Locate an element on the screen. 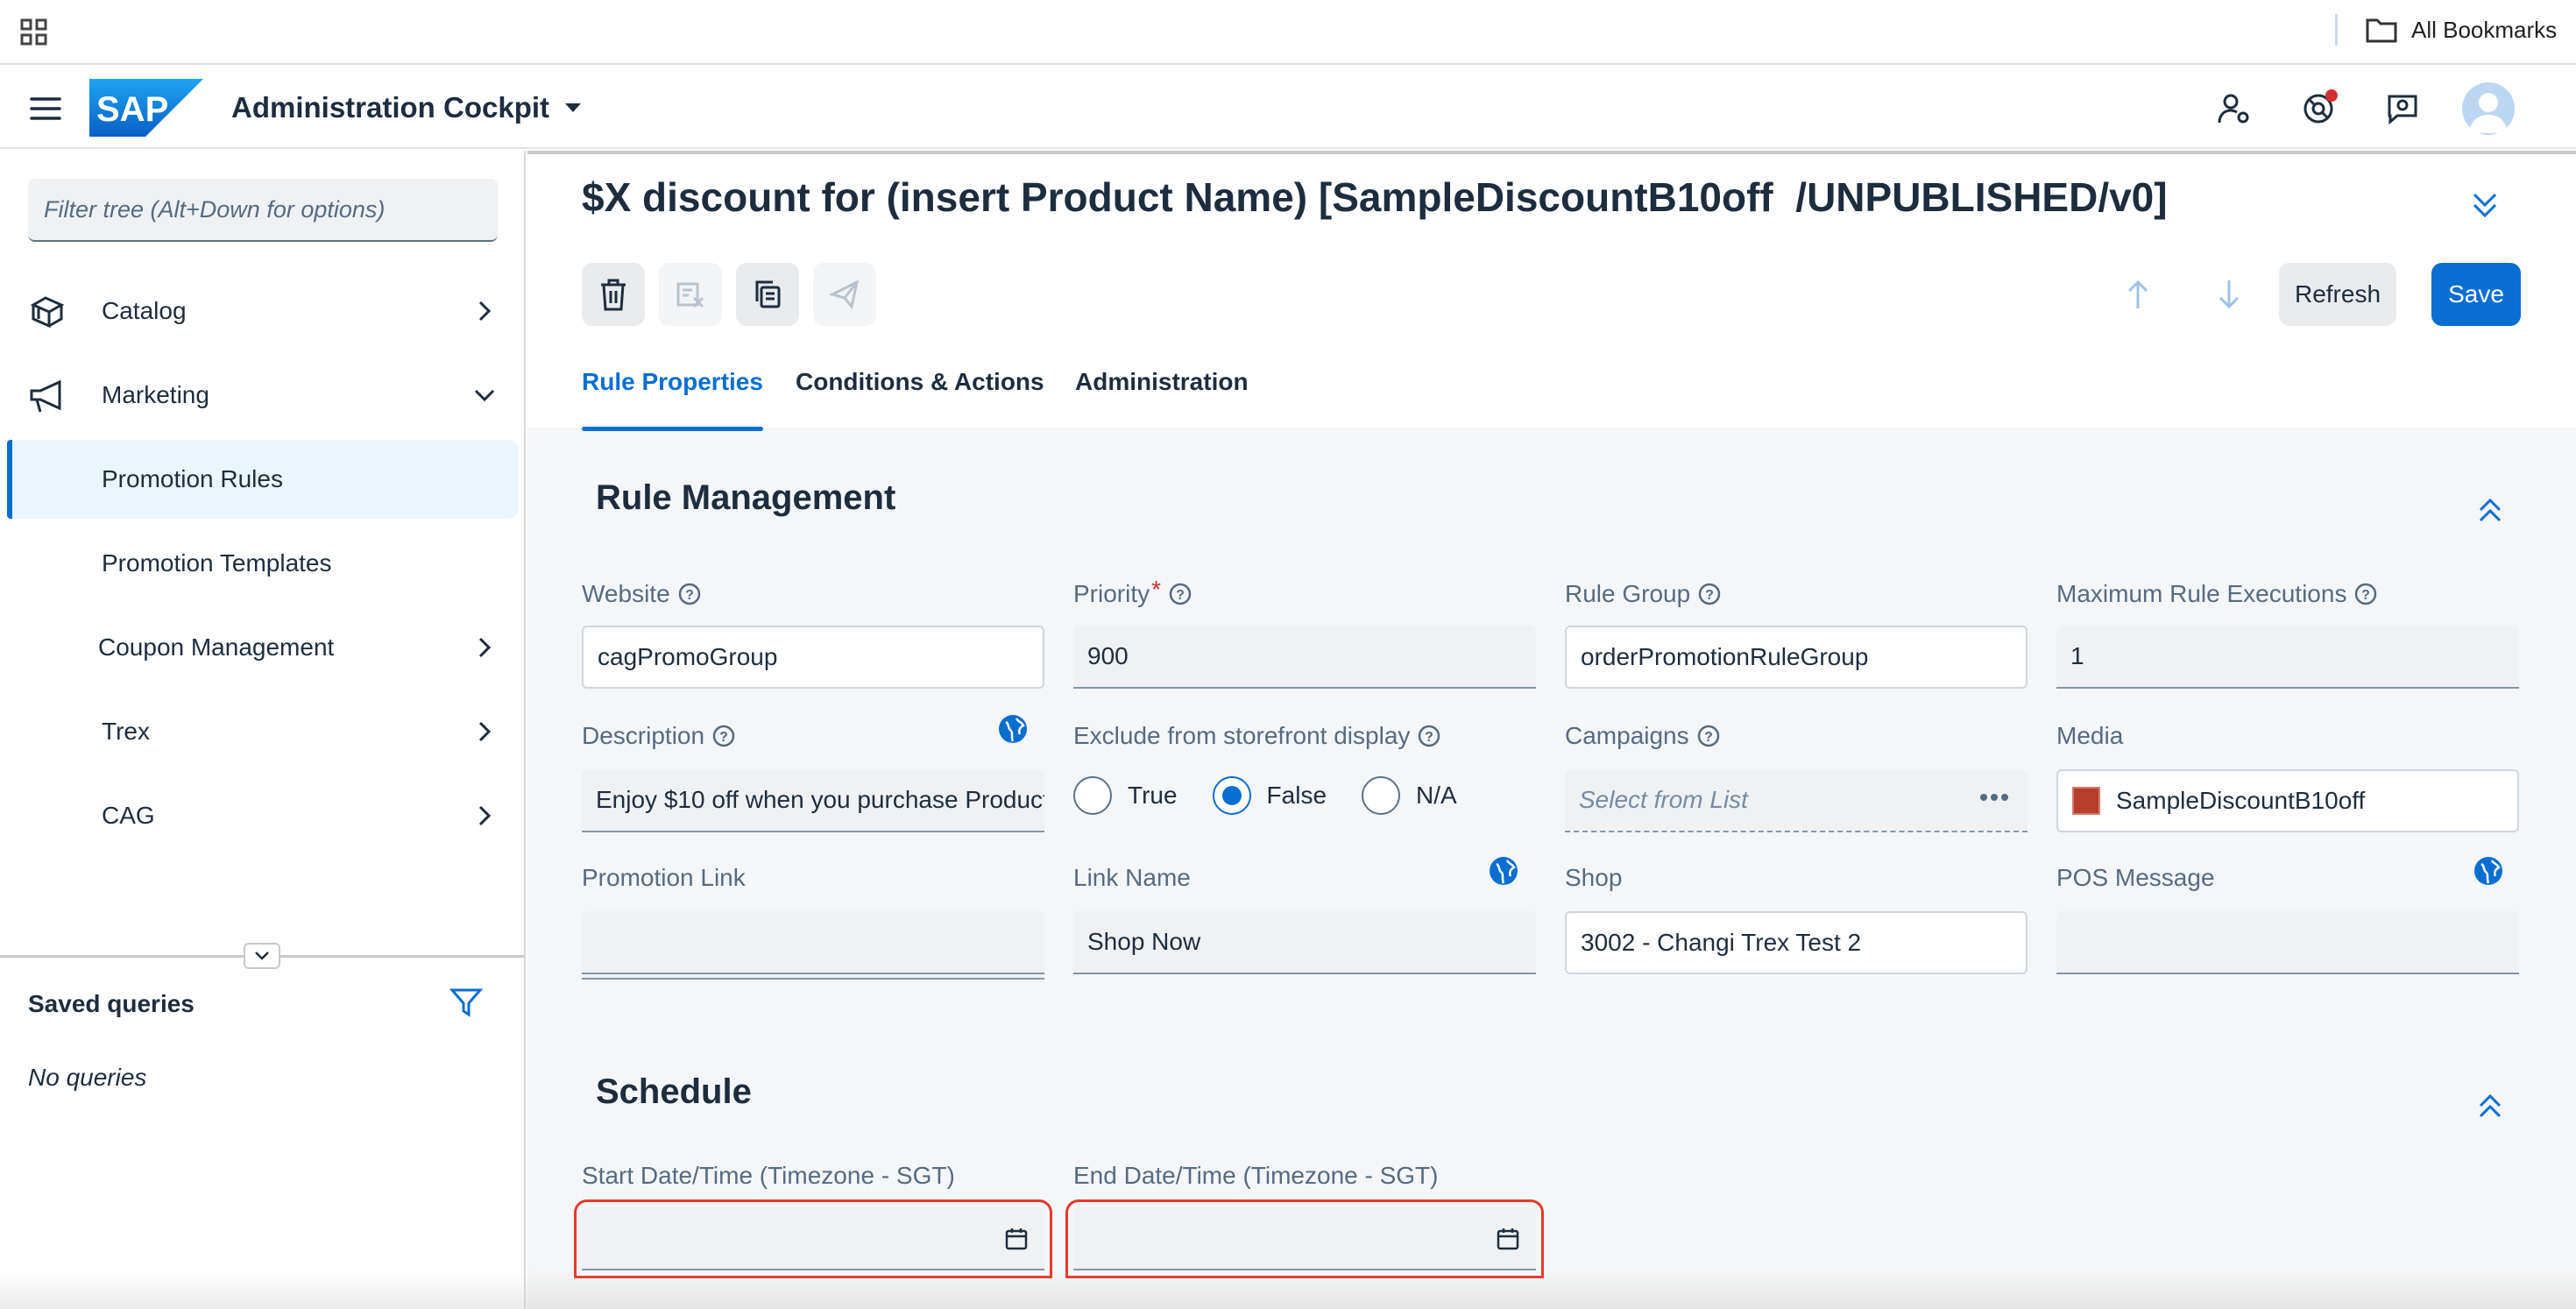 This screenshot has height=1309, width=2576. radio-label: N/A is located at coordinates (1436, 795).